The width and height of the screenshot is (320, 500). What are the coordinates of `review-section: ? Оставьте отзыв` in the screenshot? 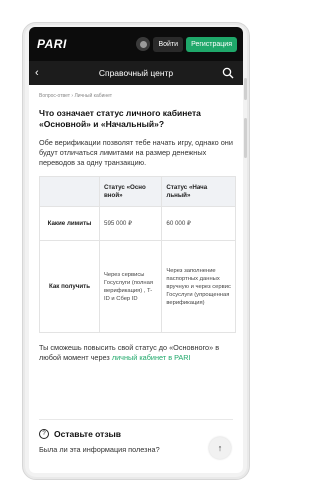 It's located at (80, 434).